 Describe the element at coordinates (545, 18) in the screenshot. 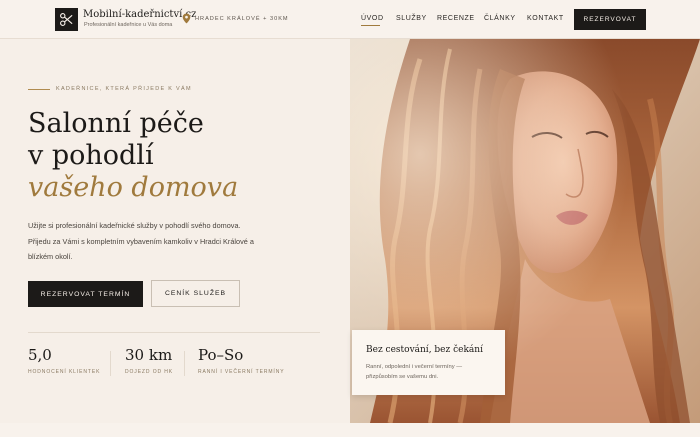

I see `nav-item-kontakt: KONTAKT` at that location.